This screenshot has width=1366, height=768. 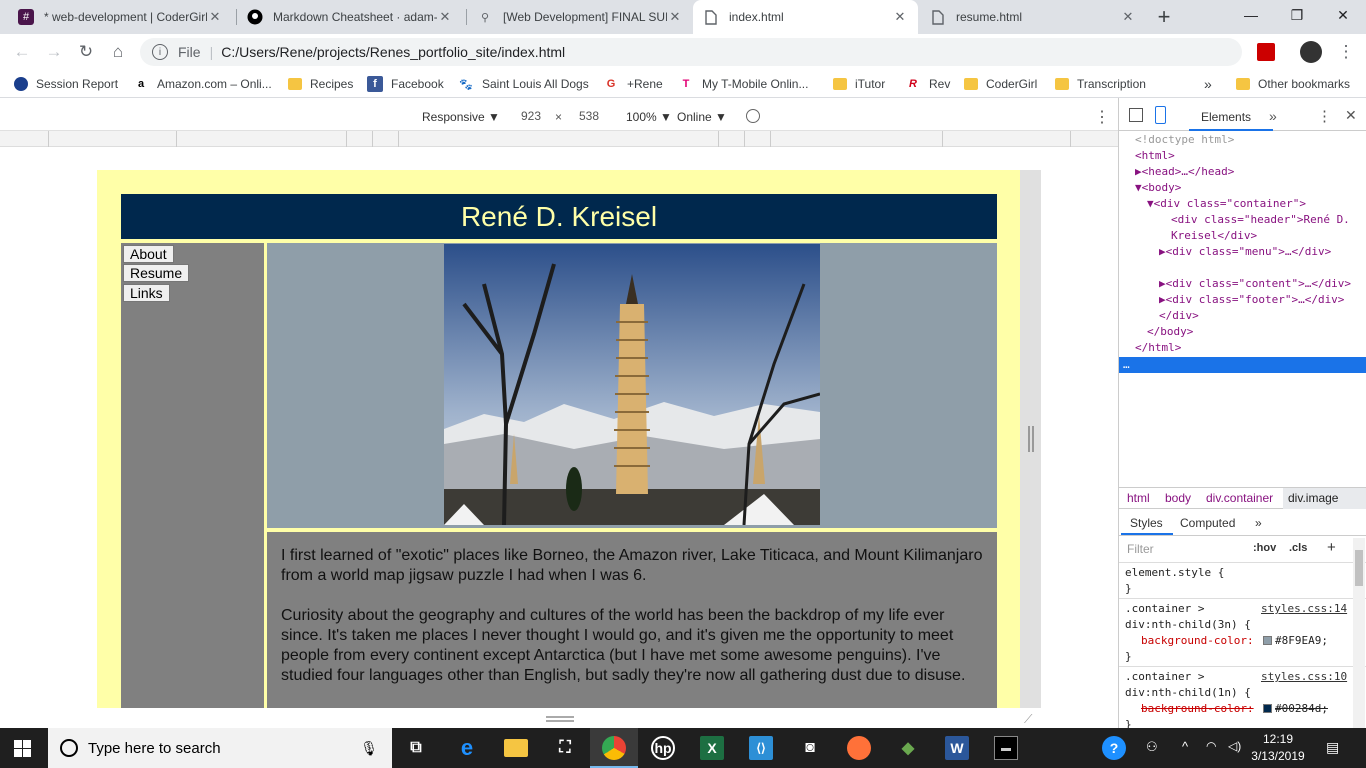 What do you see at coordinates (614, 748) in the screenshot?
I see `chrome-icon` at bounding box center [614, 748].